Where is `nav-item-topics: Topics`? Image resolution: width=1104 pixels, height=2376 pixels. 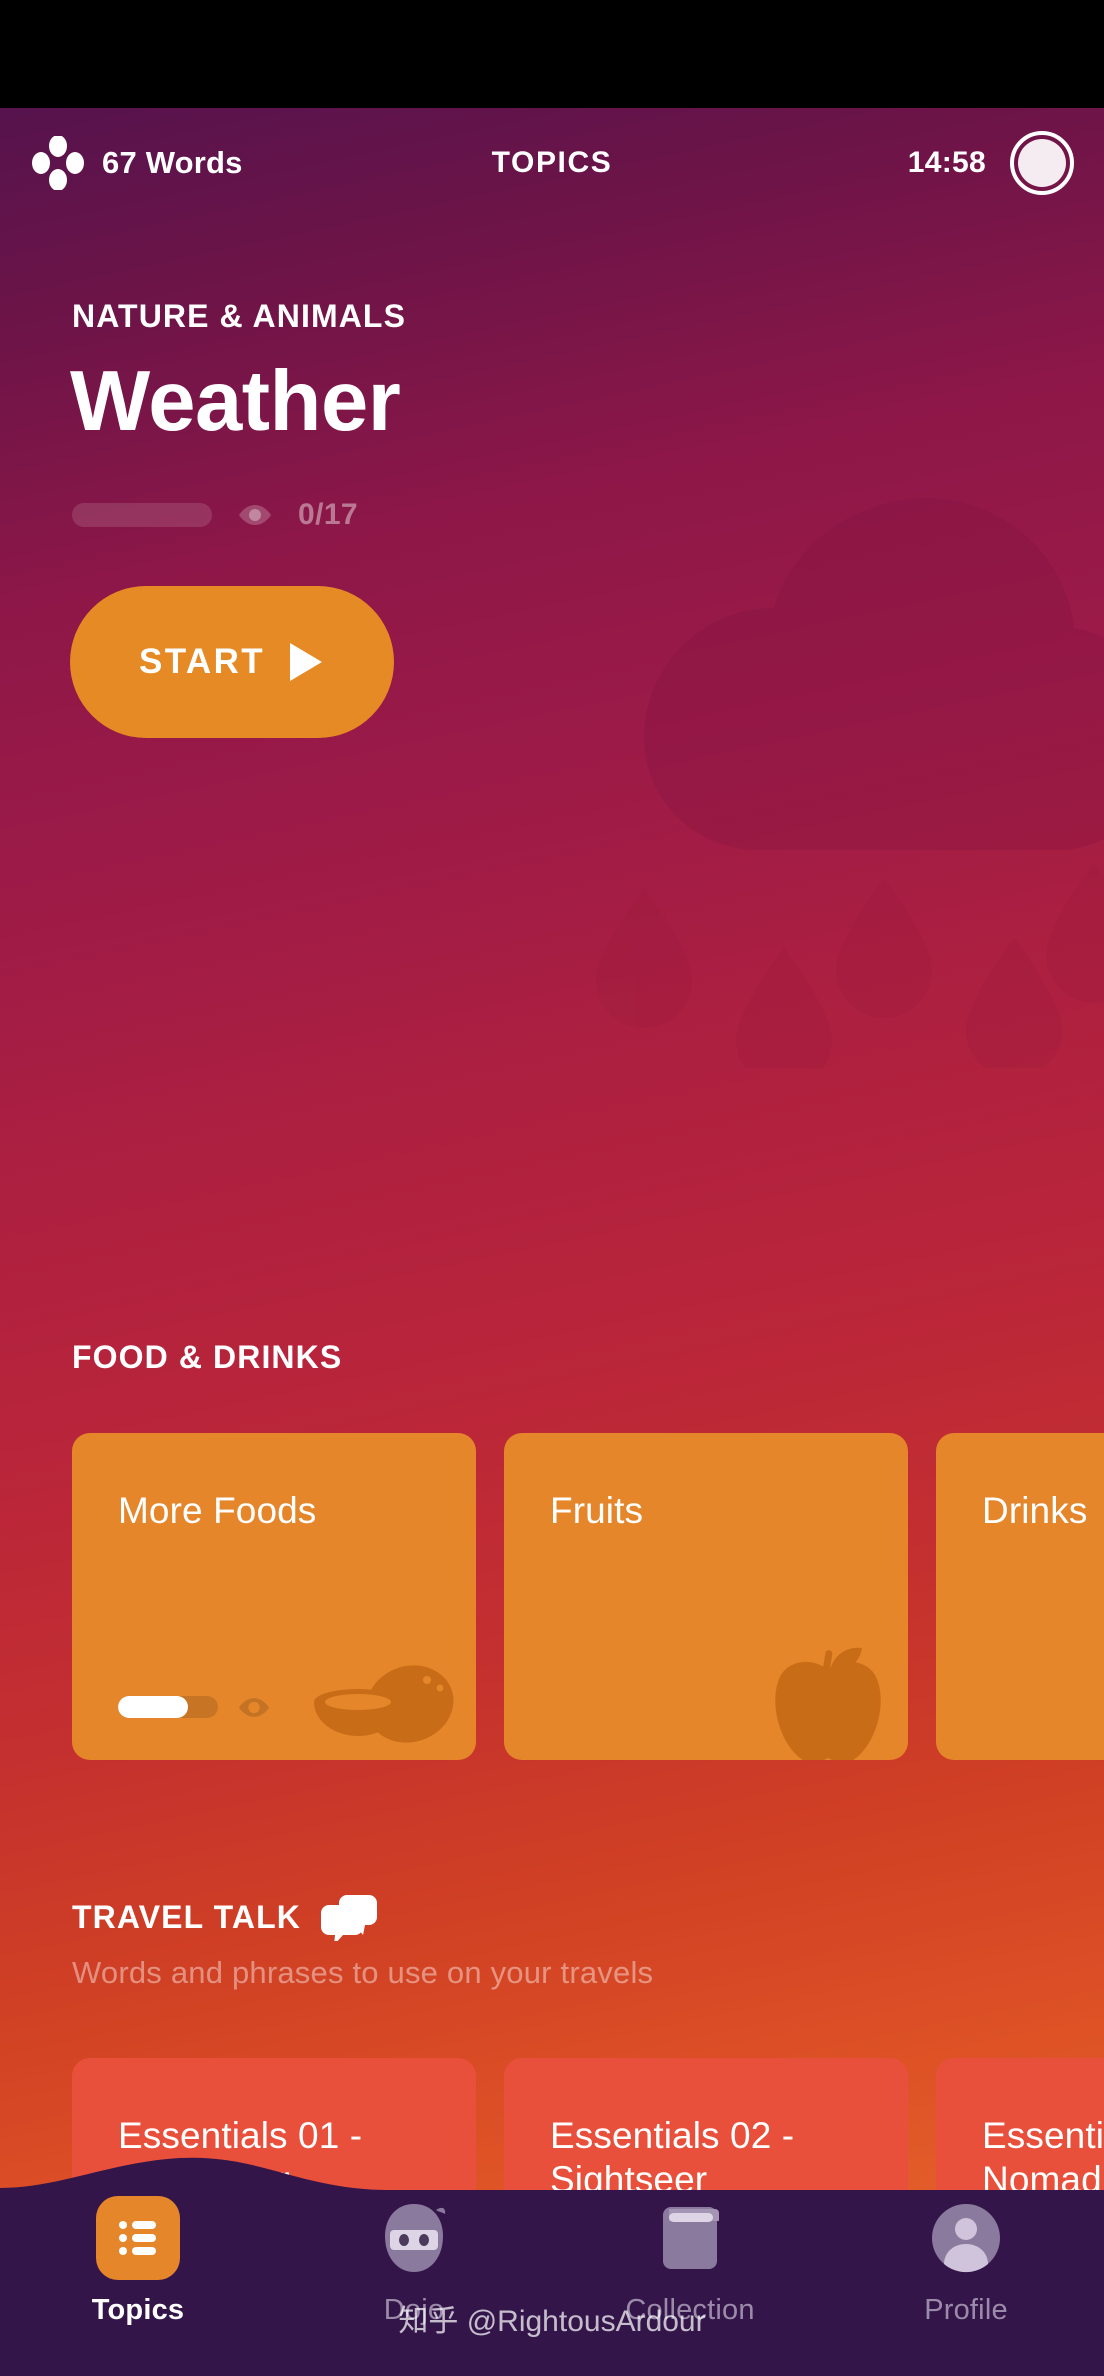 nav-item-topics: Topics is located at coordinates (138, 2282).